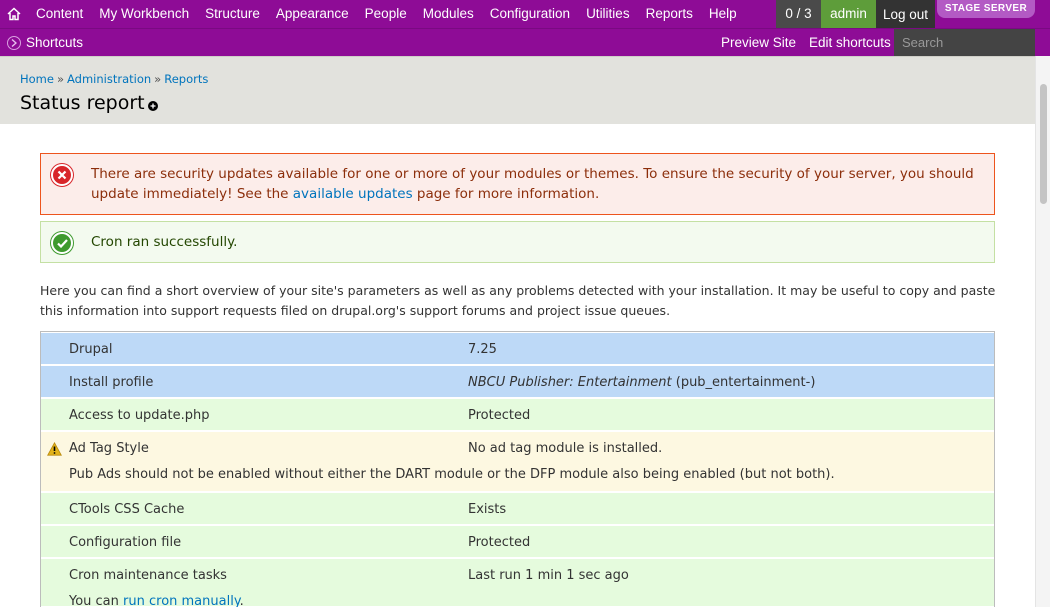  What do you see at coordinates (669, 14) in the screenshot?
I see `menu-item-reports: Reports` at bounding box center [669, 14].